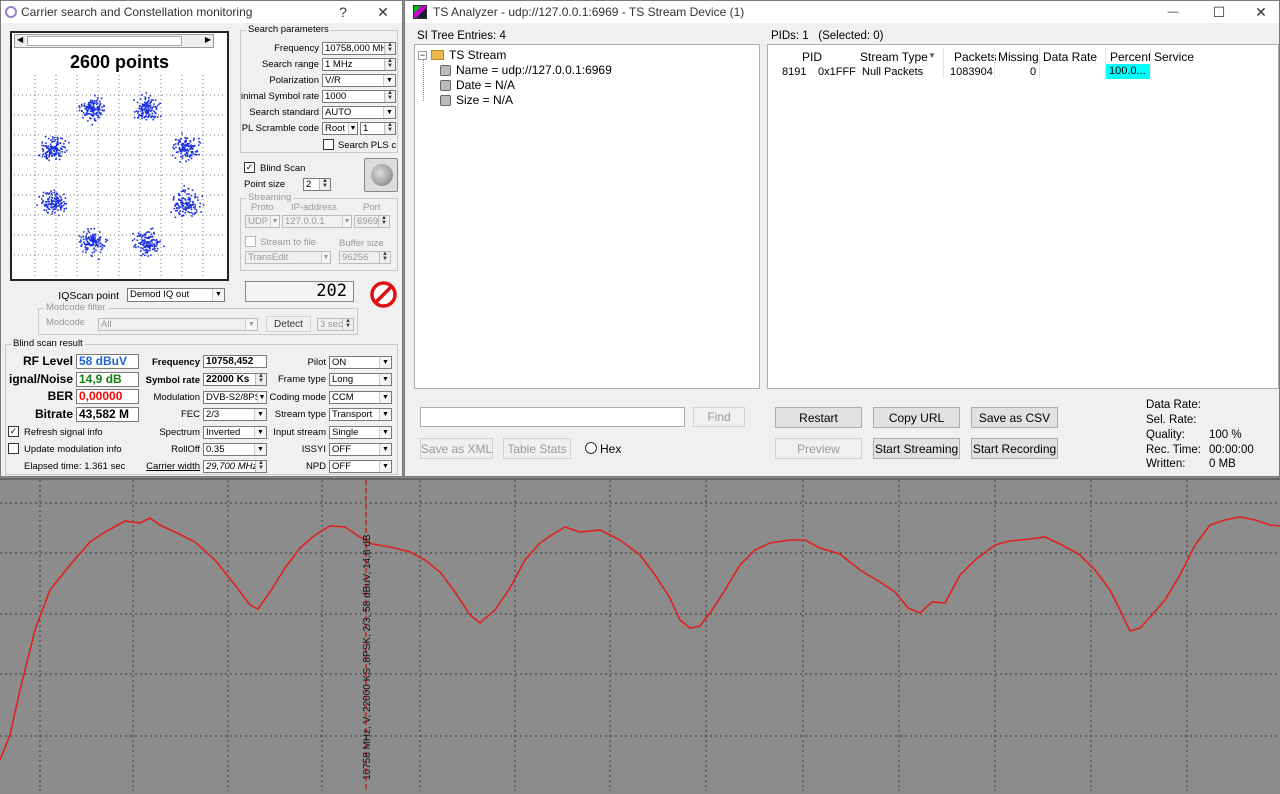 This screenshot has width=1280, height=794. I want to click on frequency-spinner: ▲ ▼, so click(389, 48).